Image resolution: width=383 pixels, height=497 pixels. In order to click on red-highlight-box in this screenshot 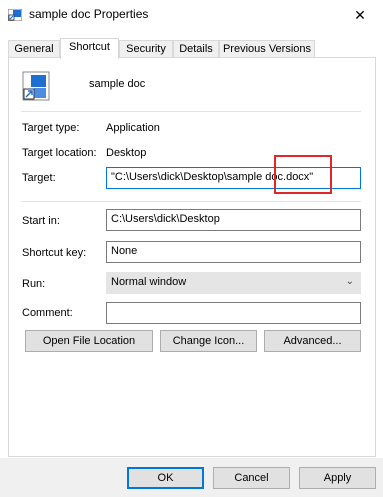, I will do `click(303, 174)`.